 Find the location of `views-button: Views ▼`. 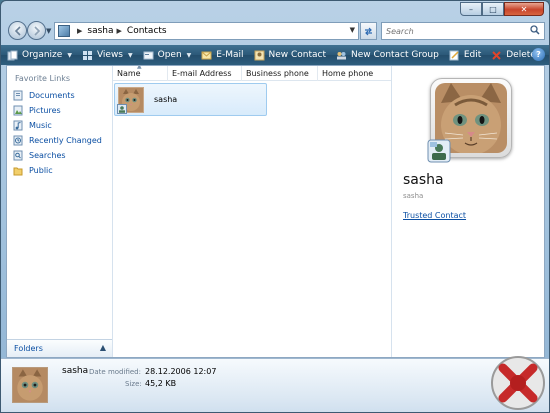

views-button: Views ▼ is located at coordinates (107, 55).